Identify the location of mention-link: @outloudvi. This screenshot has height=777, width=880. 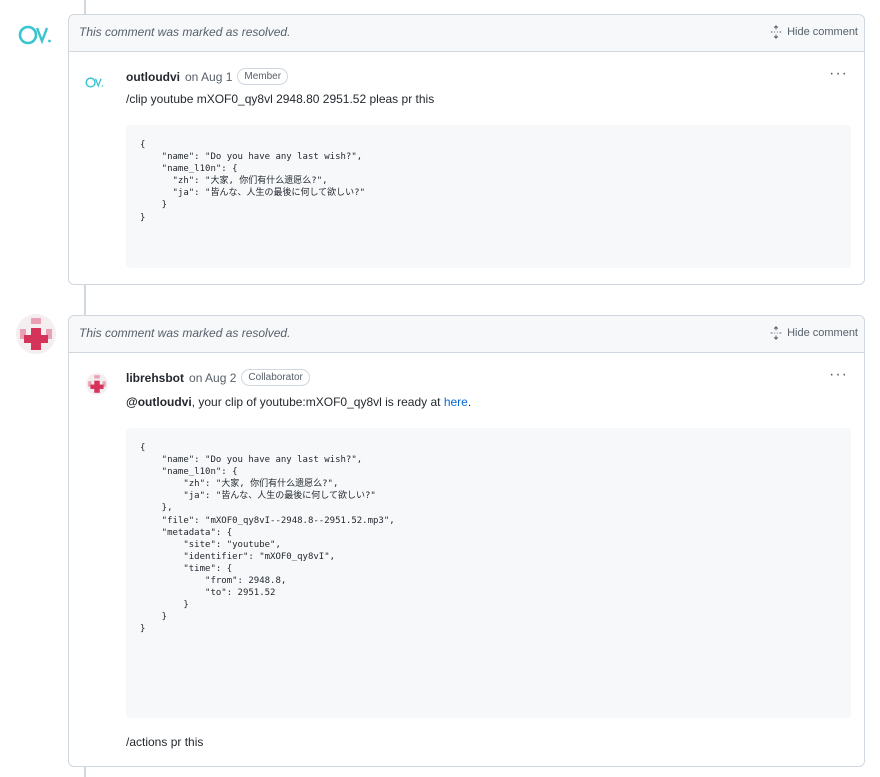
(159, 402).